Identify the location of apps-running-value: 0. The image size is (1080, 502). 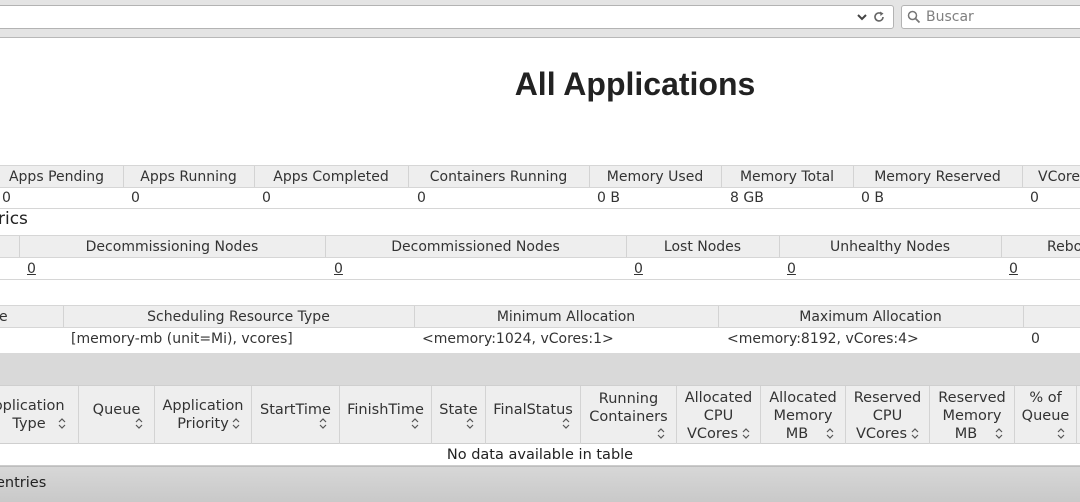
(135, 198).